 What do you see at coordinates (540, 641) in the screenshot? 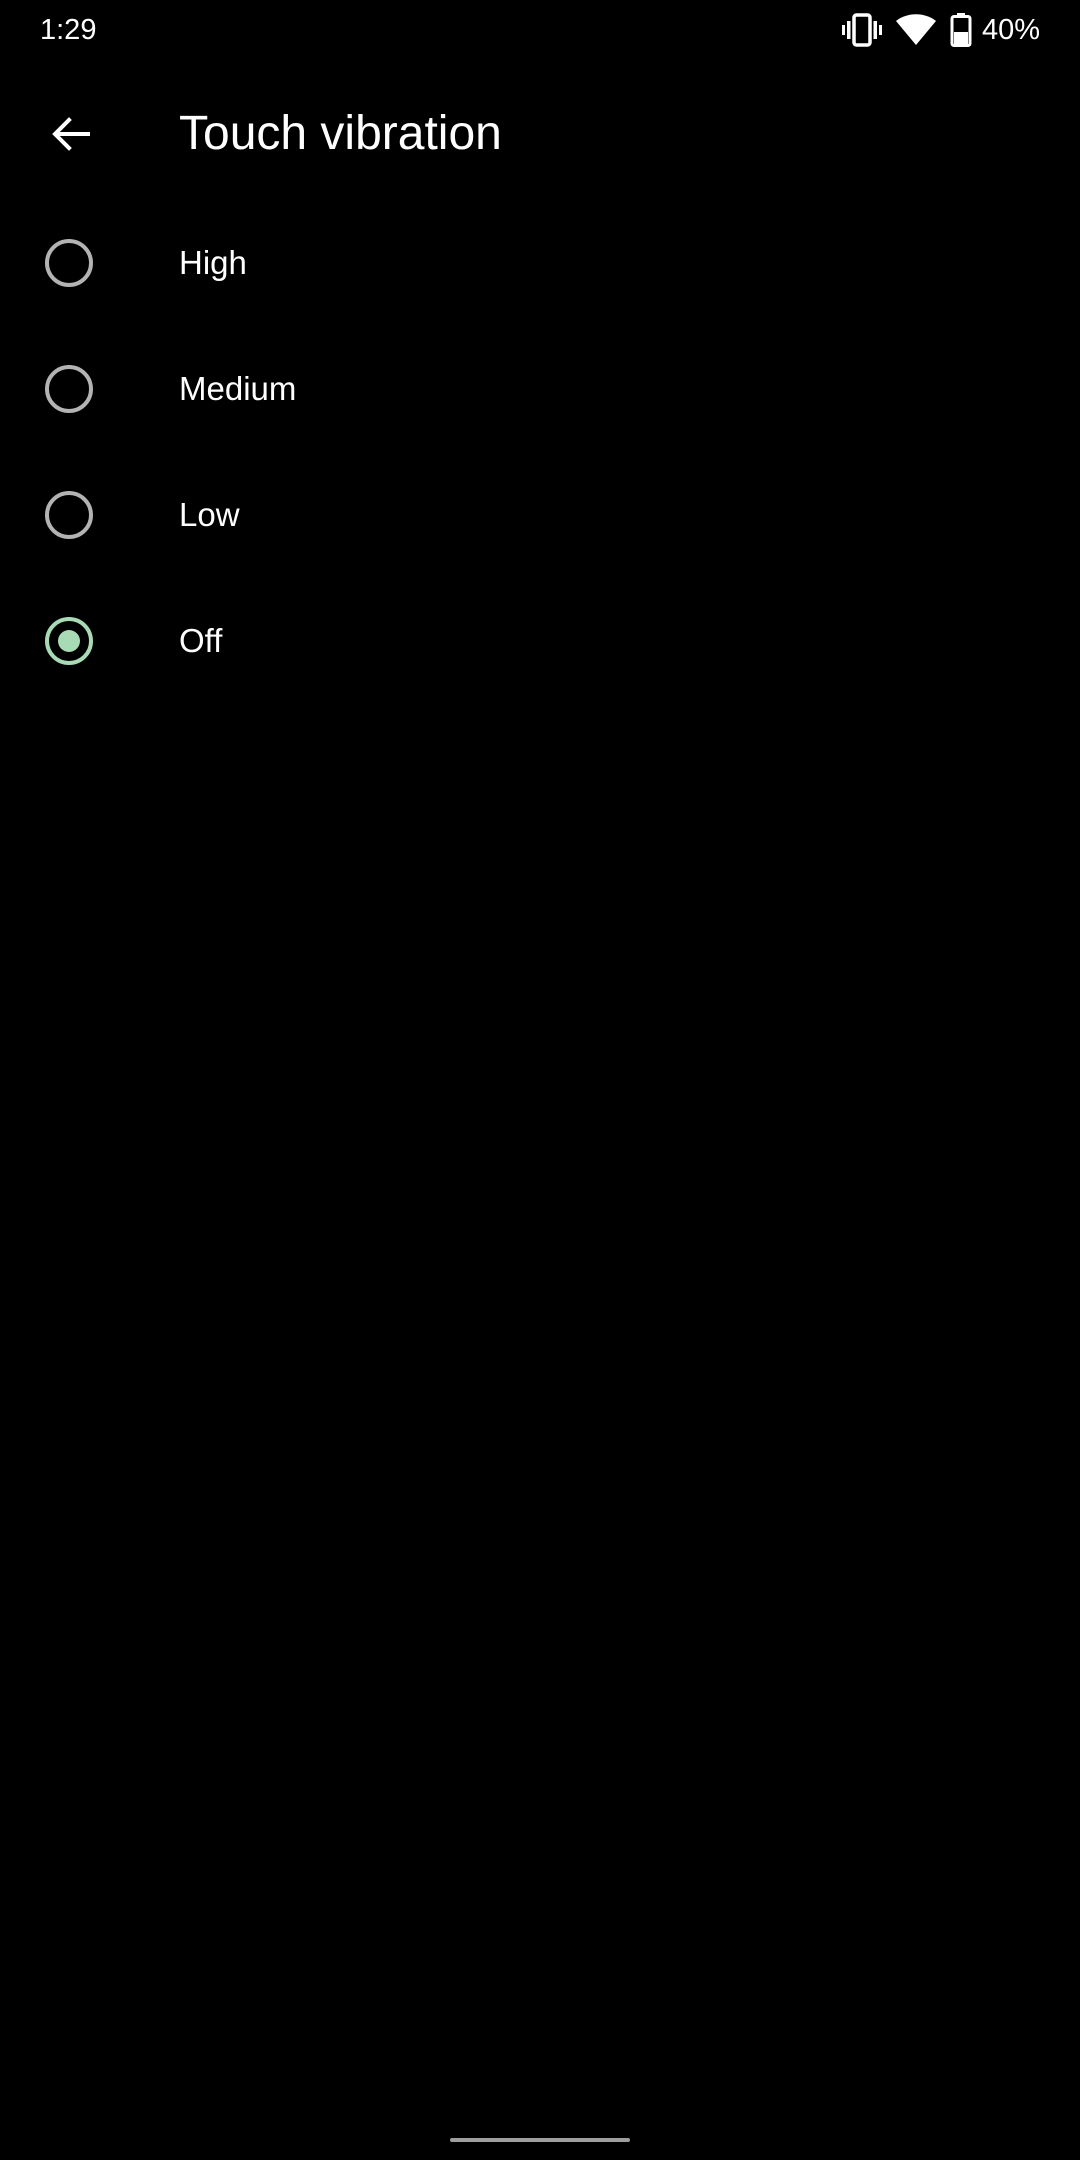
I see `option-off: Off` at bounding box center [540, 641].